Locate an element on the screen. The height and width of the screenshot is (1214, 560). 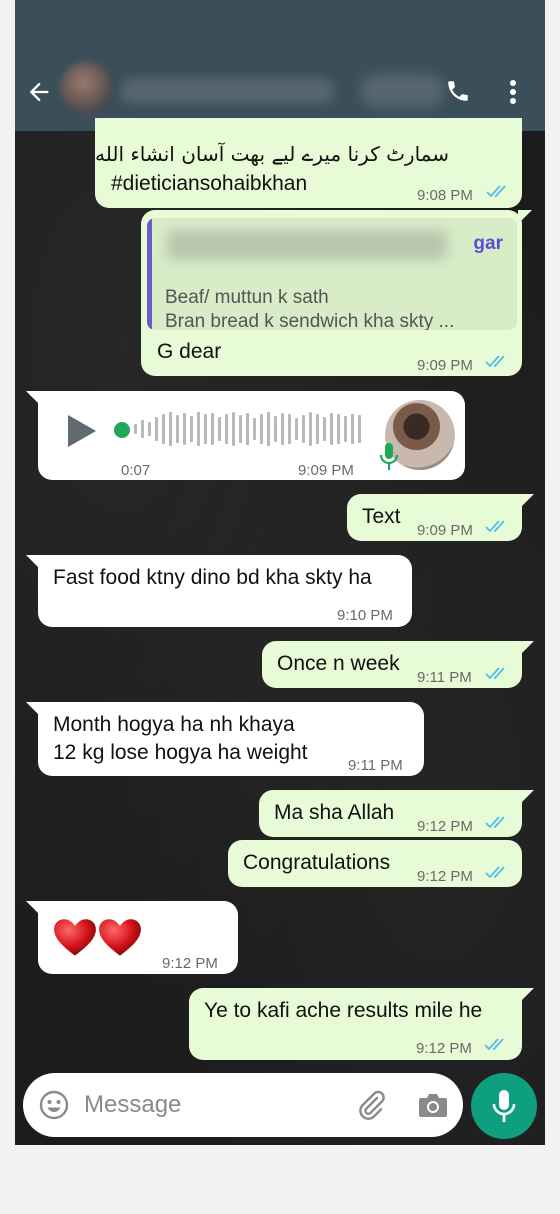
message-text: Ye to kafi ache results mile he is located at coordinates (343, 1010).